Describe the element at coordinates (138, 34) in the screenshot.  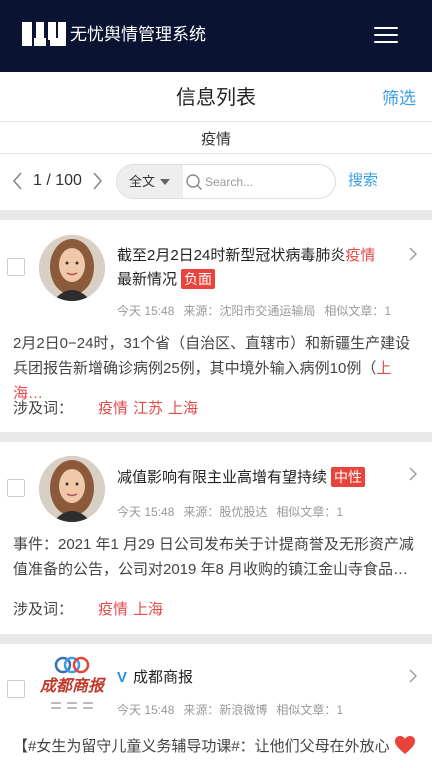
I see `app-title: 无忧舆情管理系统` at that location.